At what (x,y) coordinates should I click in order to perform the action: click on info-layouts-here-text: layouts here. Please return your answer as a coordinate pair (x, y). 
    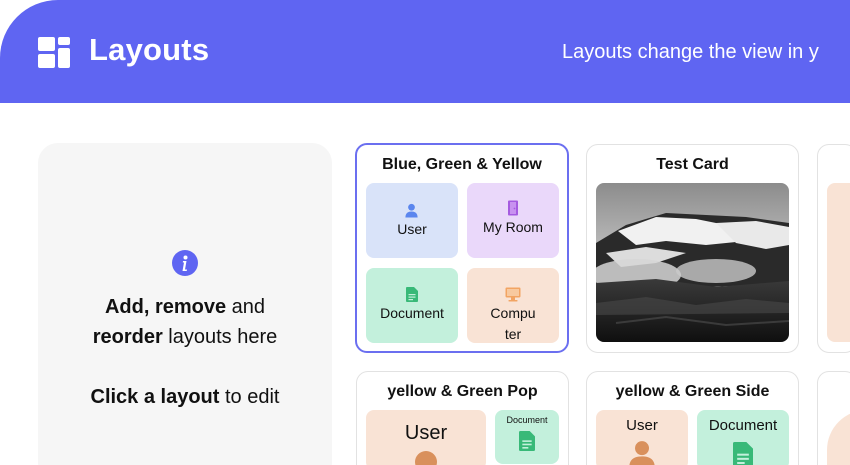
    Looking at the image, I should click on (220, 337).